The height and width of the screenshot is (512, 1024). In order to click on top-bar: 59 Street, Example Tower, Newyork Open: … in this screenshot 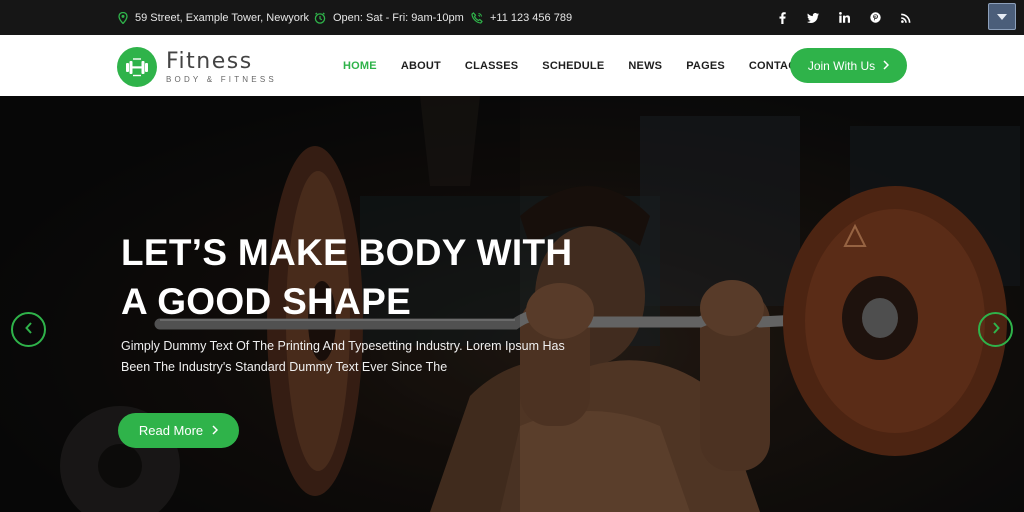, I will do `click(512, 17)`.